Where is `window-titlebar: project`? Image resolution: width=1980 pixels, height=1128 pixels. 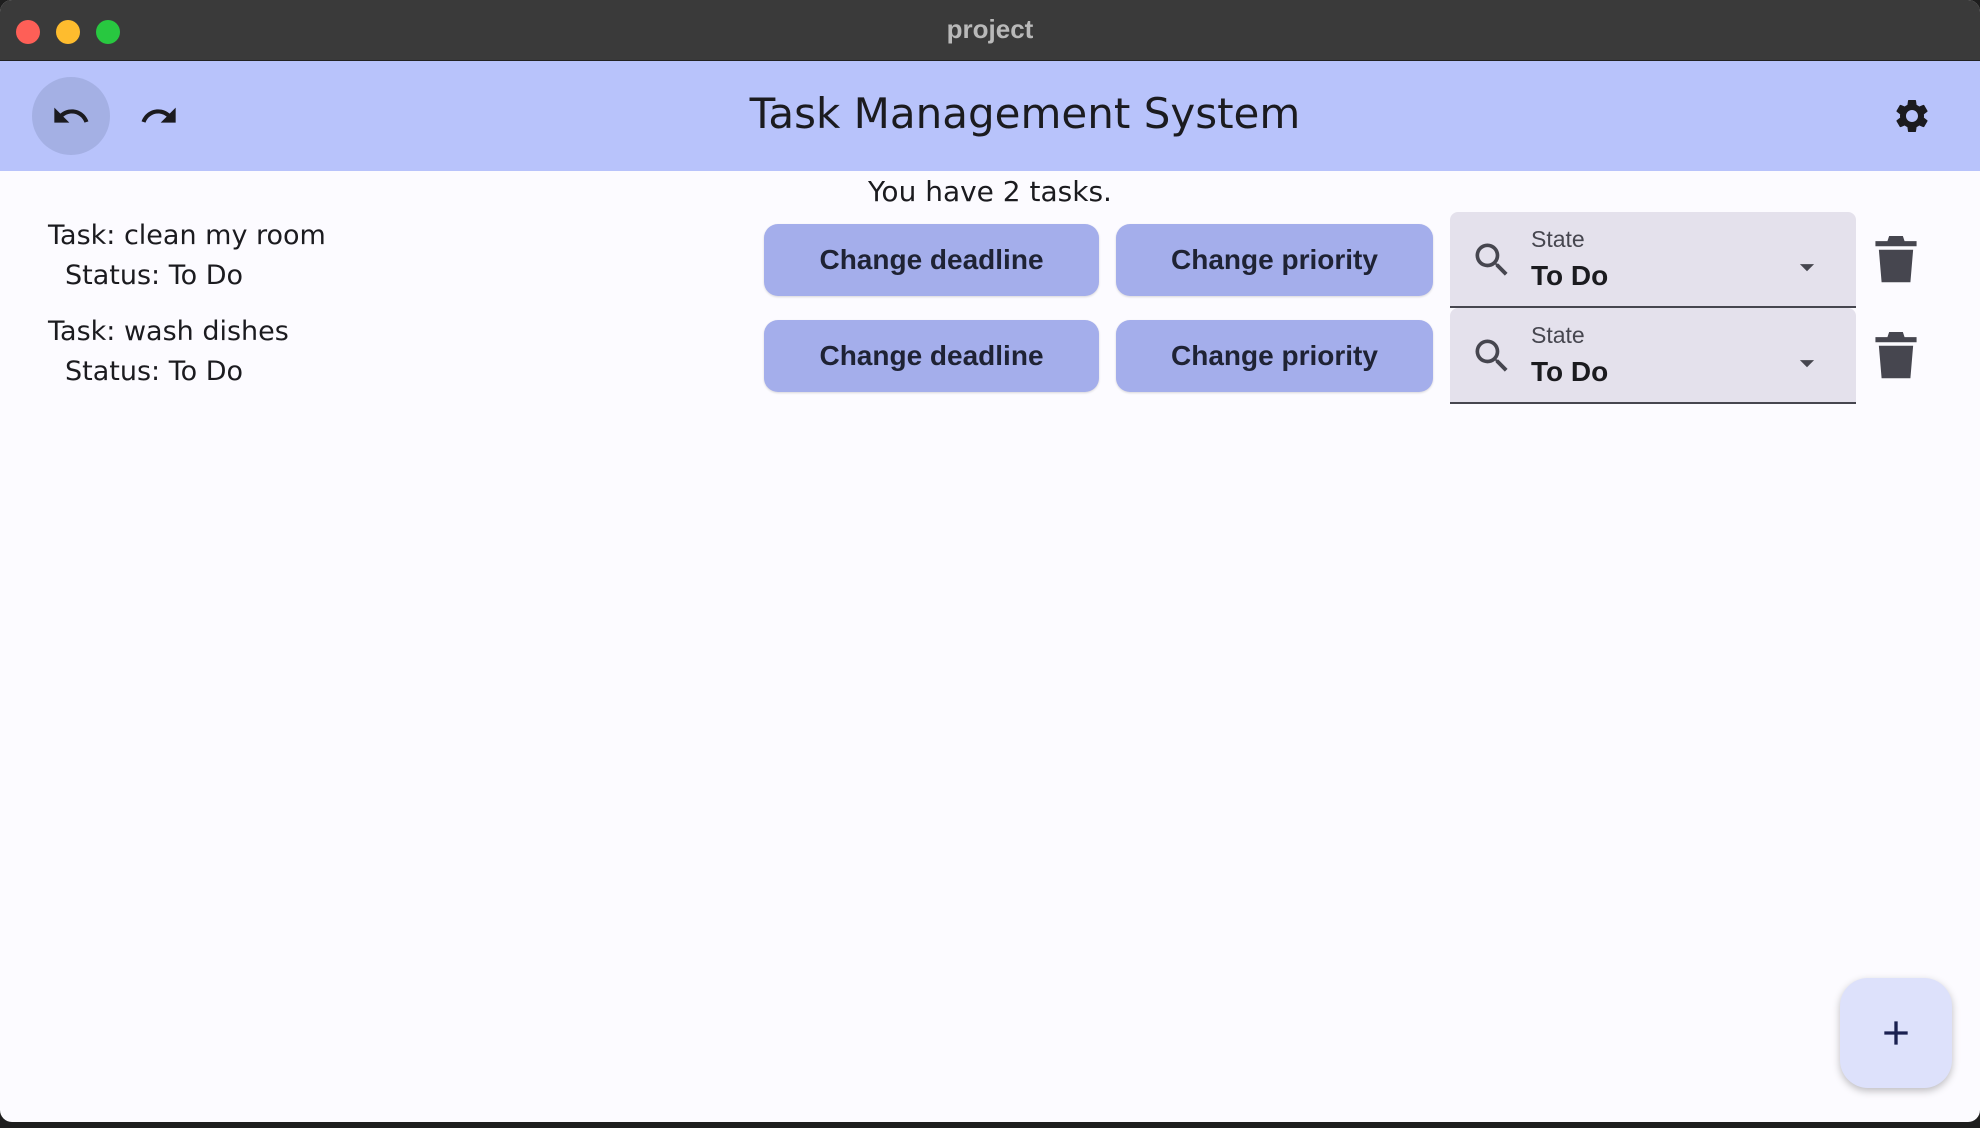
window-titlebar: project is located at coordinates (990, 30).